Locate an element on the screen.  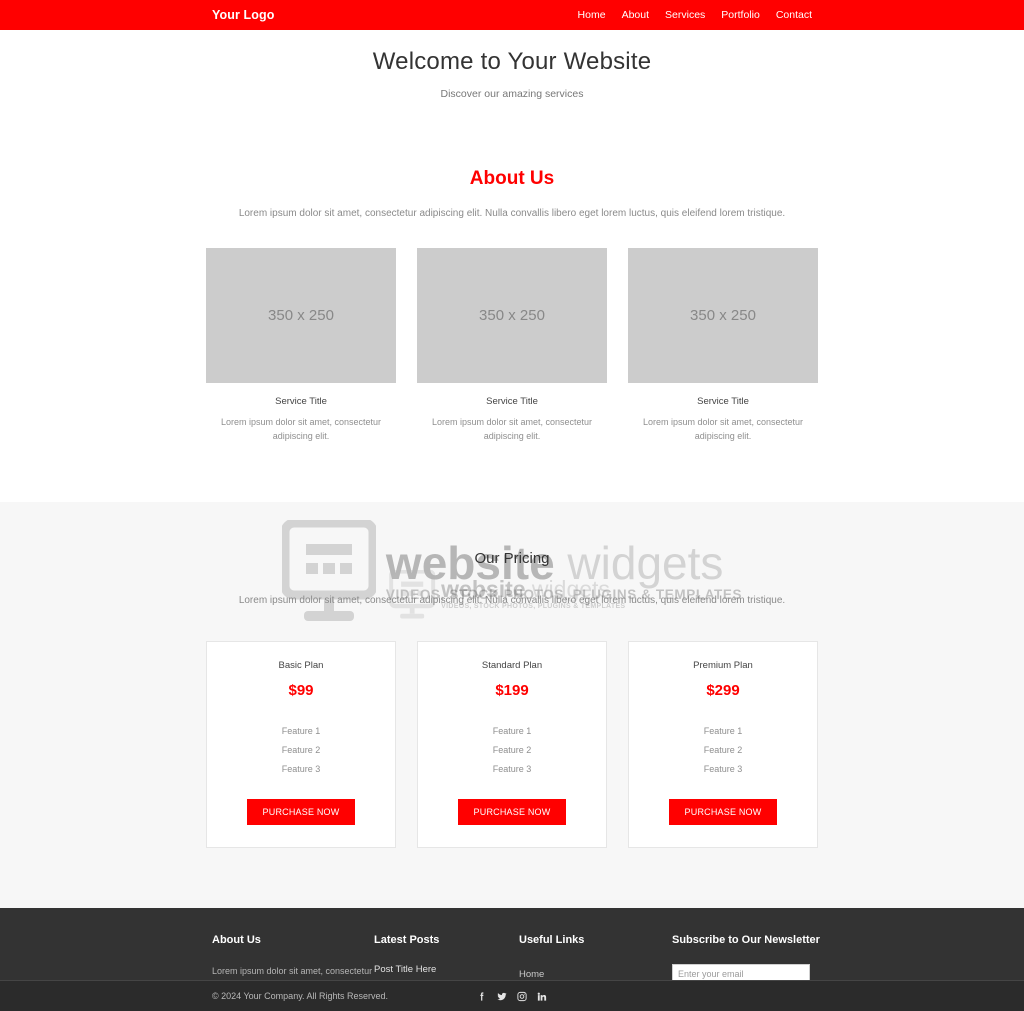
site-logo: Your Logo is located at coordinates (243, 15).